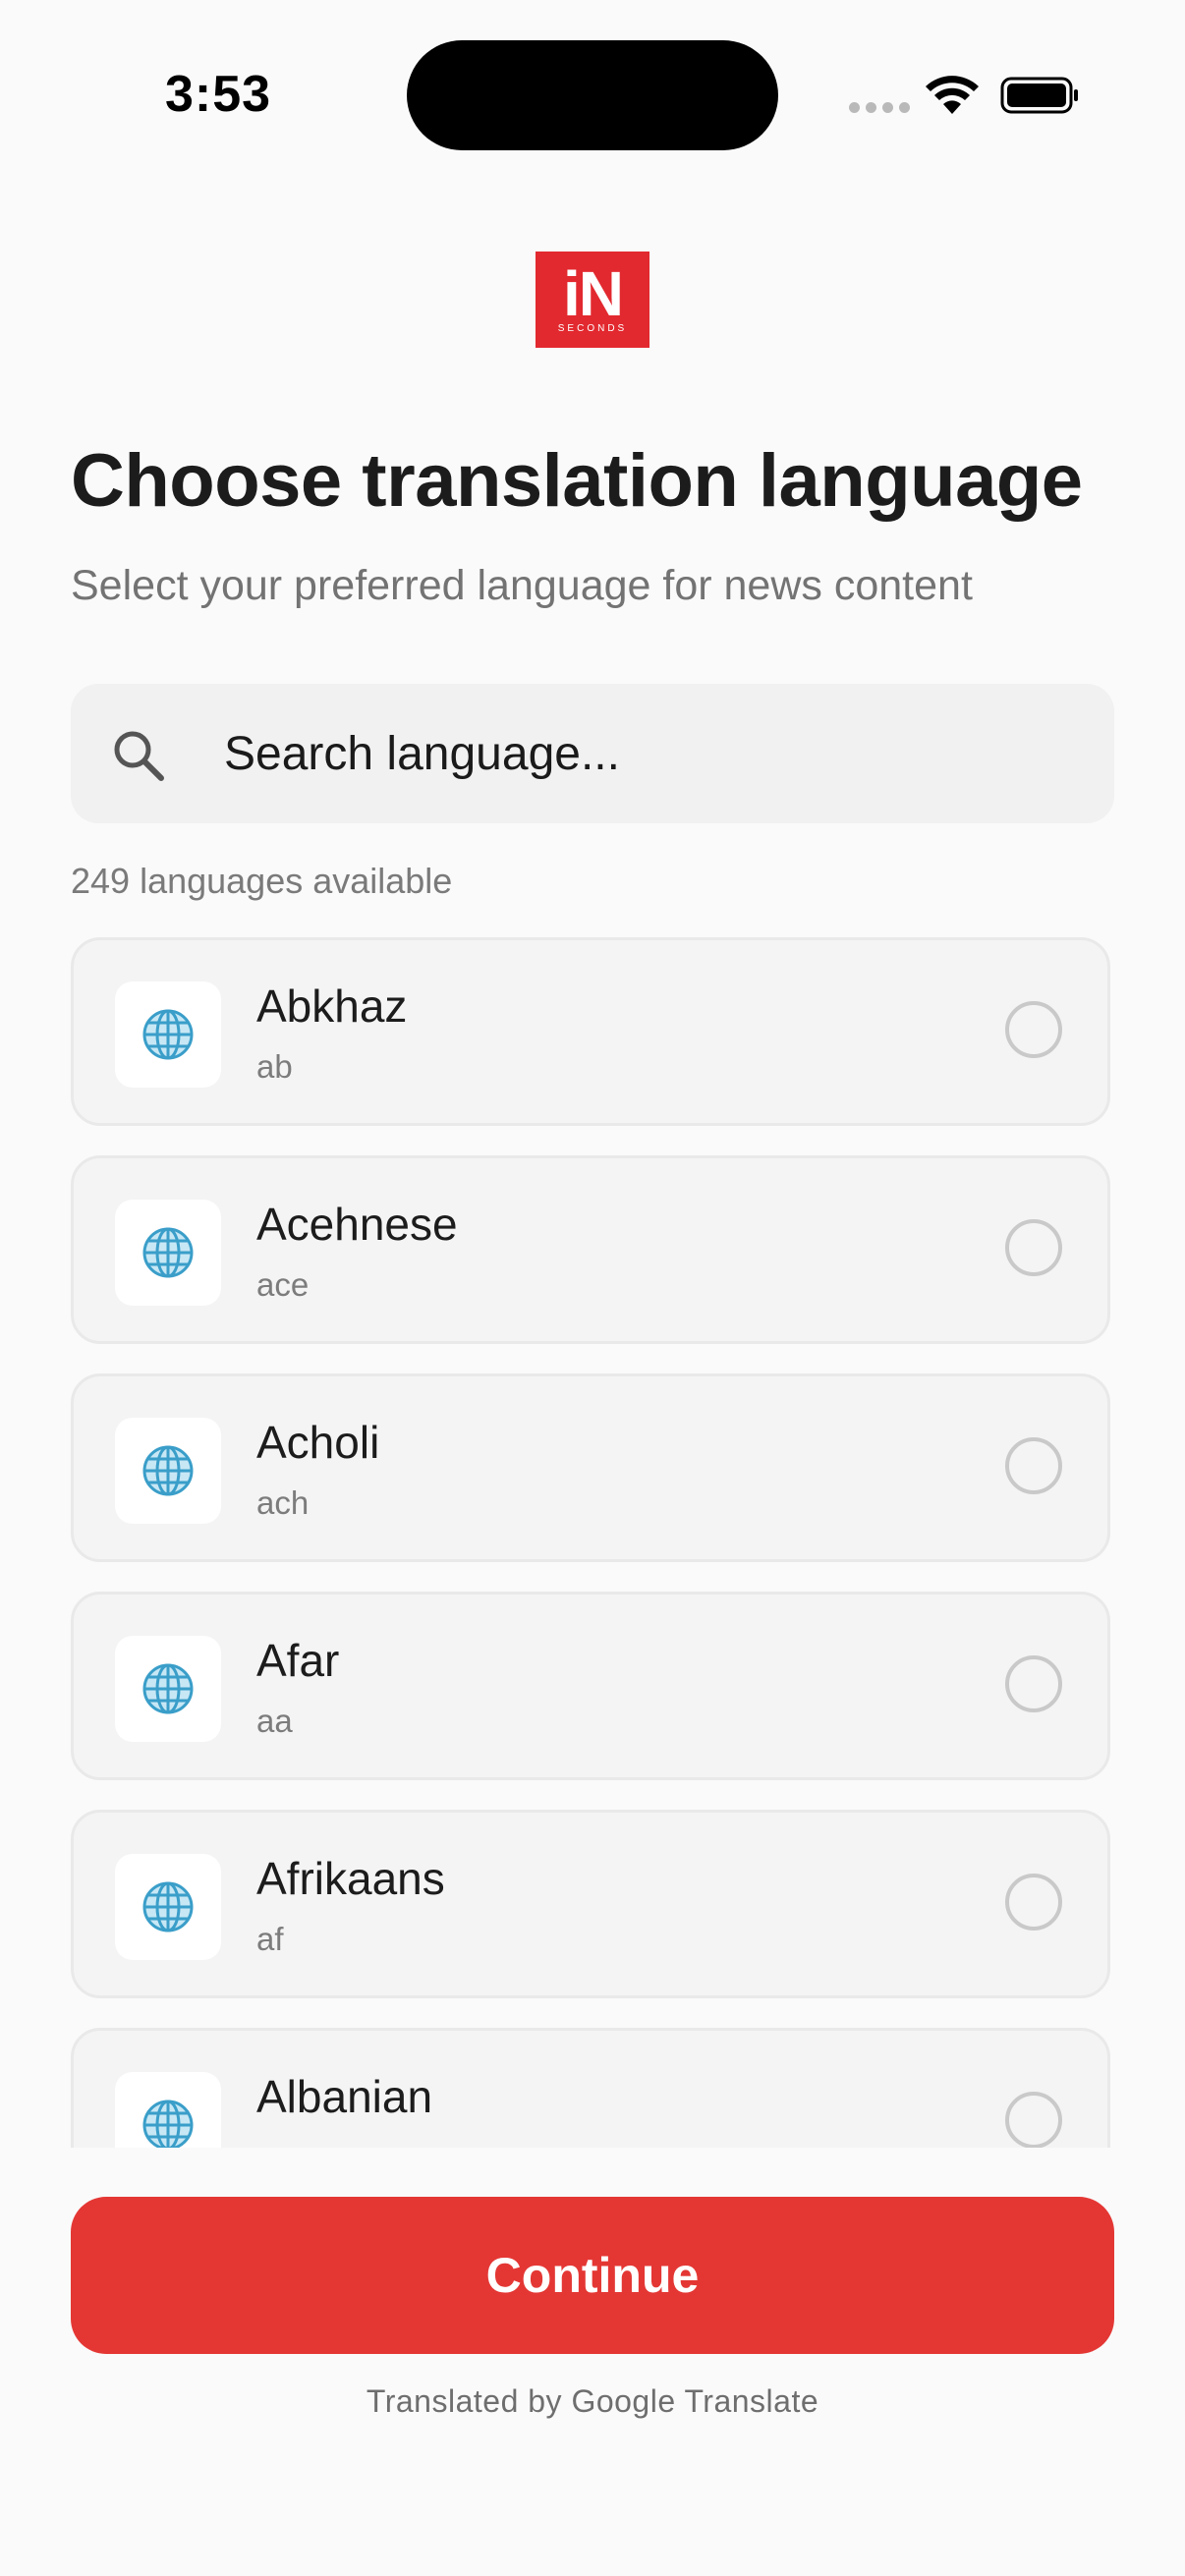 Image resolution: width=1185 pixels, height=2576 pixels. What do you see at coordinates (332, 1006) in the screenshot?
I see `language-name: Abkhaz` at bounding box center [332, 1006].